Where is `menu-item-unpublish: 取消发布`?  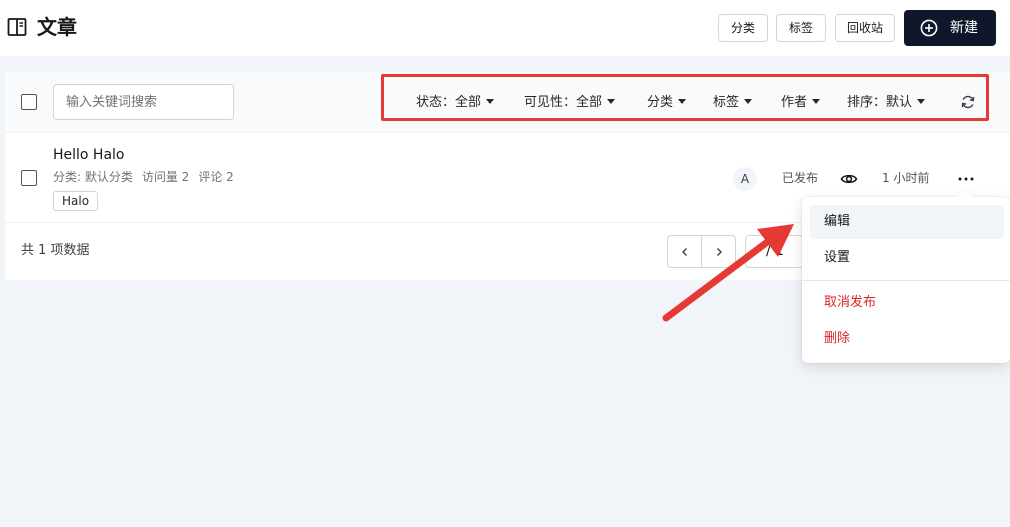
menu-item-unpublish: 取消发布 is located at coordinates (907, 303).